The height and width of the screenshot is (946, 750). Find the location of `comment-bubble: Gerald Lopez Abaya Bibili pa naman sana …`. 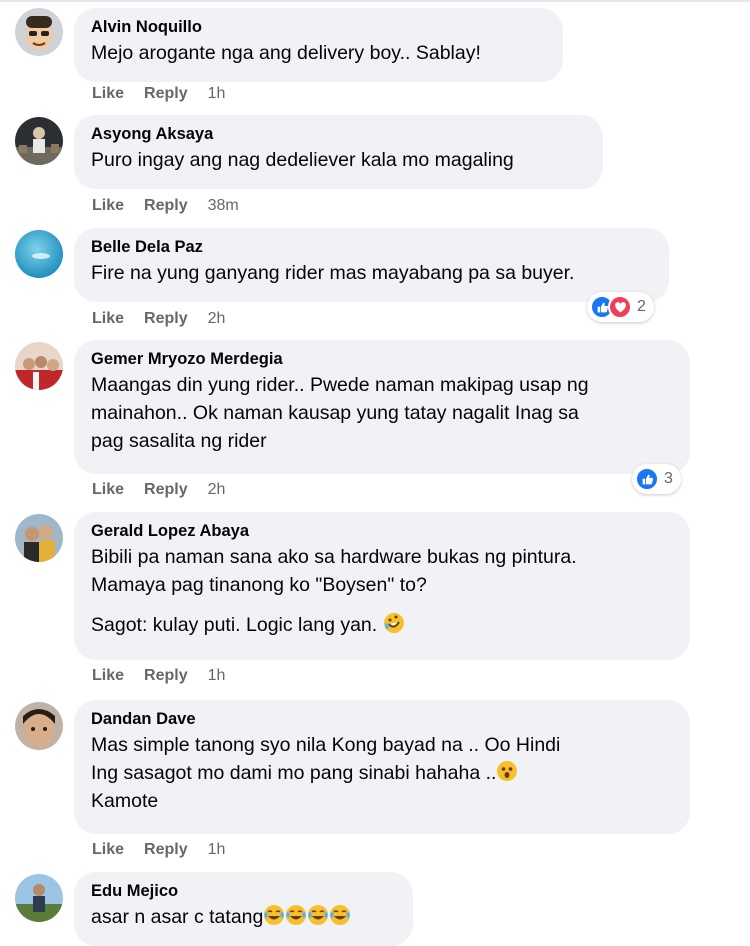

comment-bubble: Gerald Lopez Abaya Bibili pa naman sana … is located at coordinates (382, 586).